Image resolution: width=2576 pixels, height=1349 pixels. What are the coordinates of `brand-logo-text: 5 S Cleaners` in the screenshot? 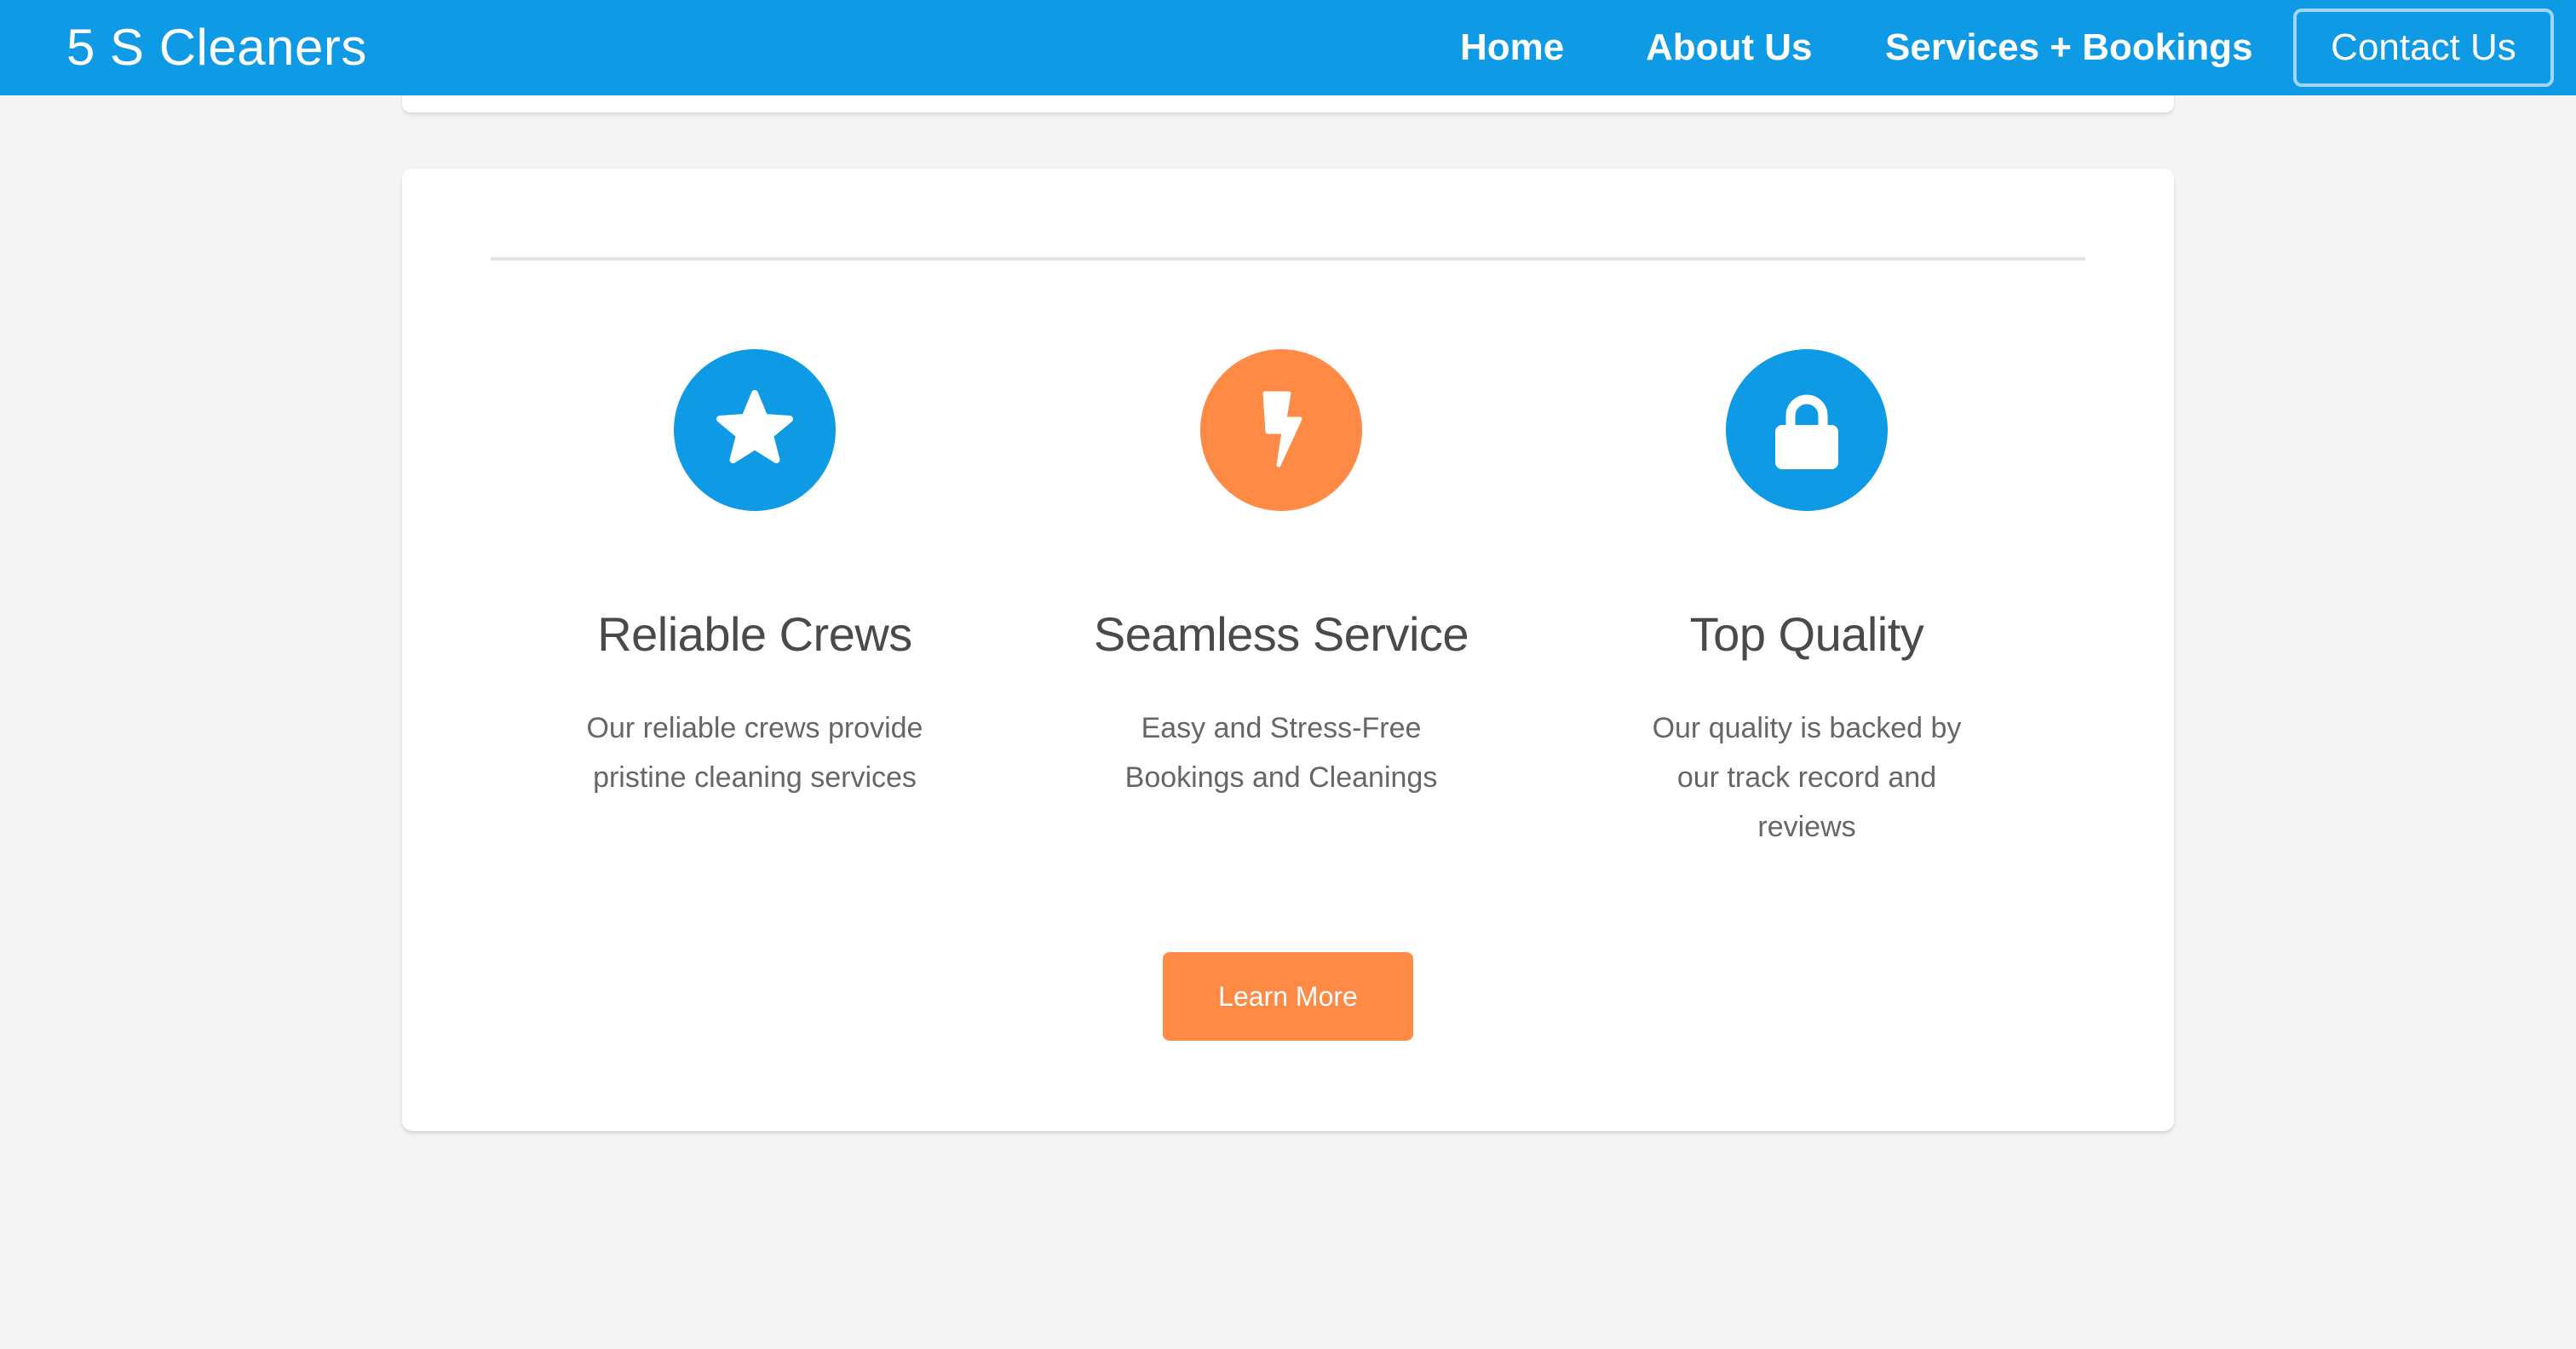 It's located at (217, 48).